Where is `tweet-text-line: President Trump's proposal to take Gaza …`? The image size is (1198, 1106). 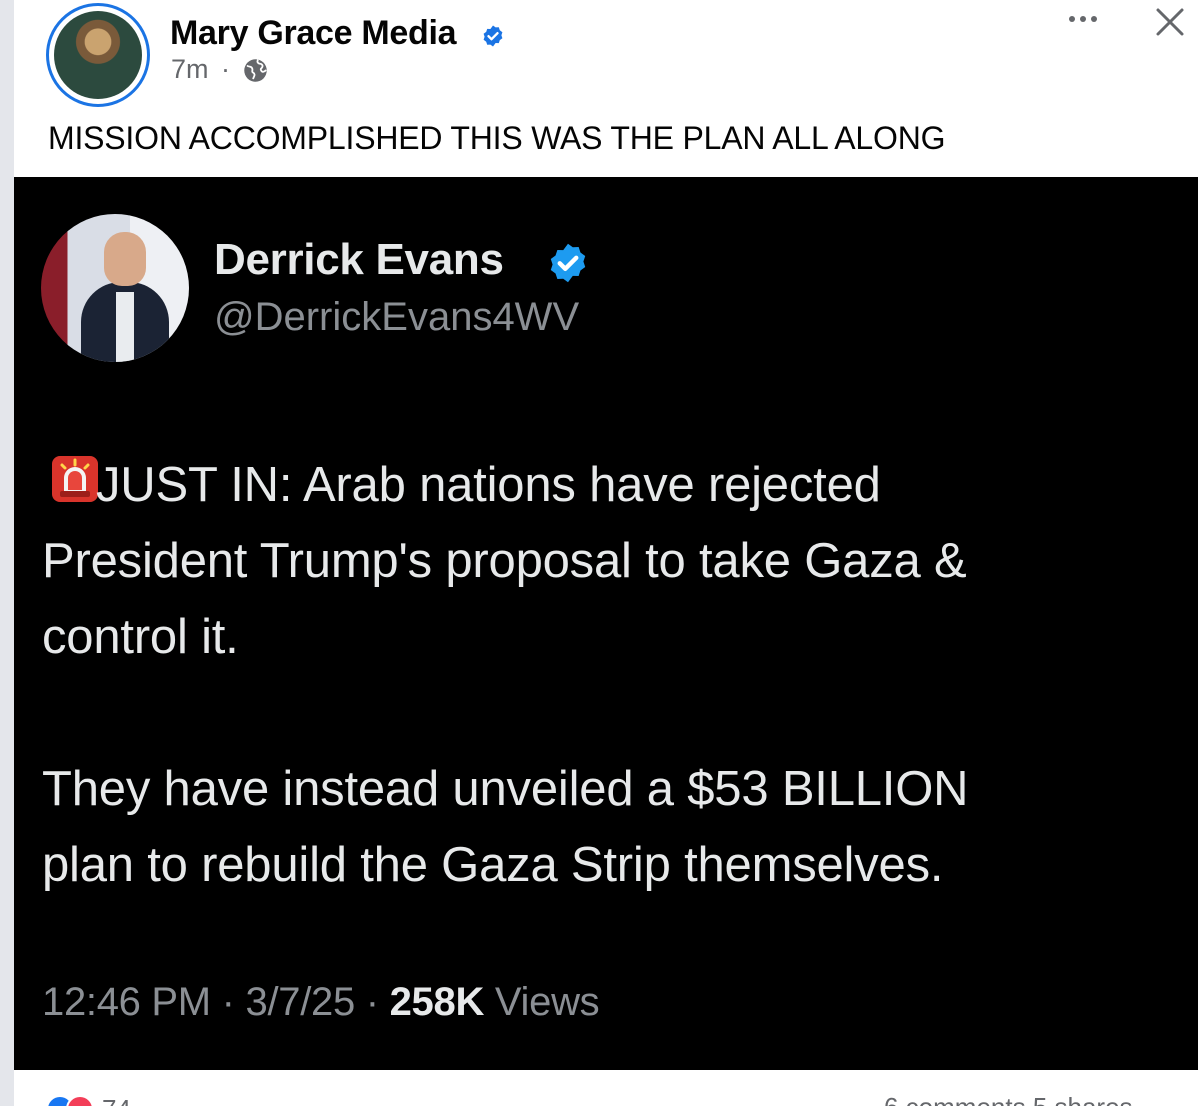 tweet-text-line: President Trump's proposal to take Gaza … is located at coordinates (504, 561).